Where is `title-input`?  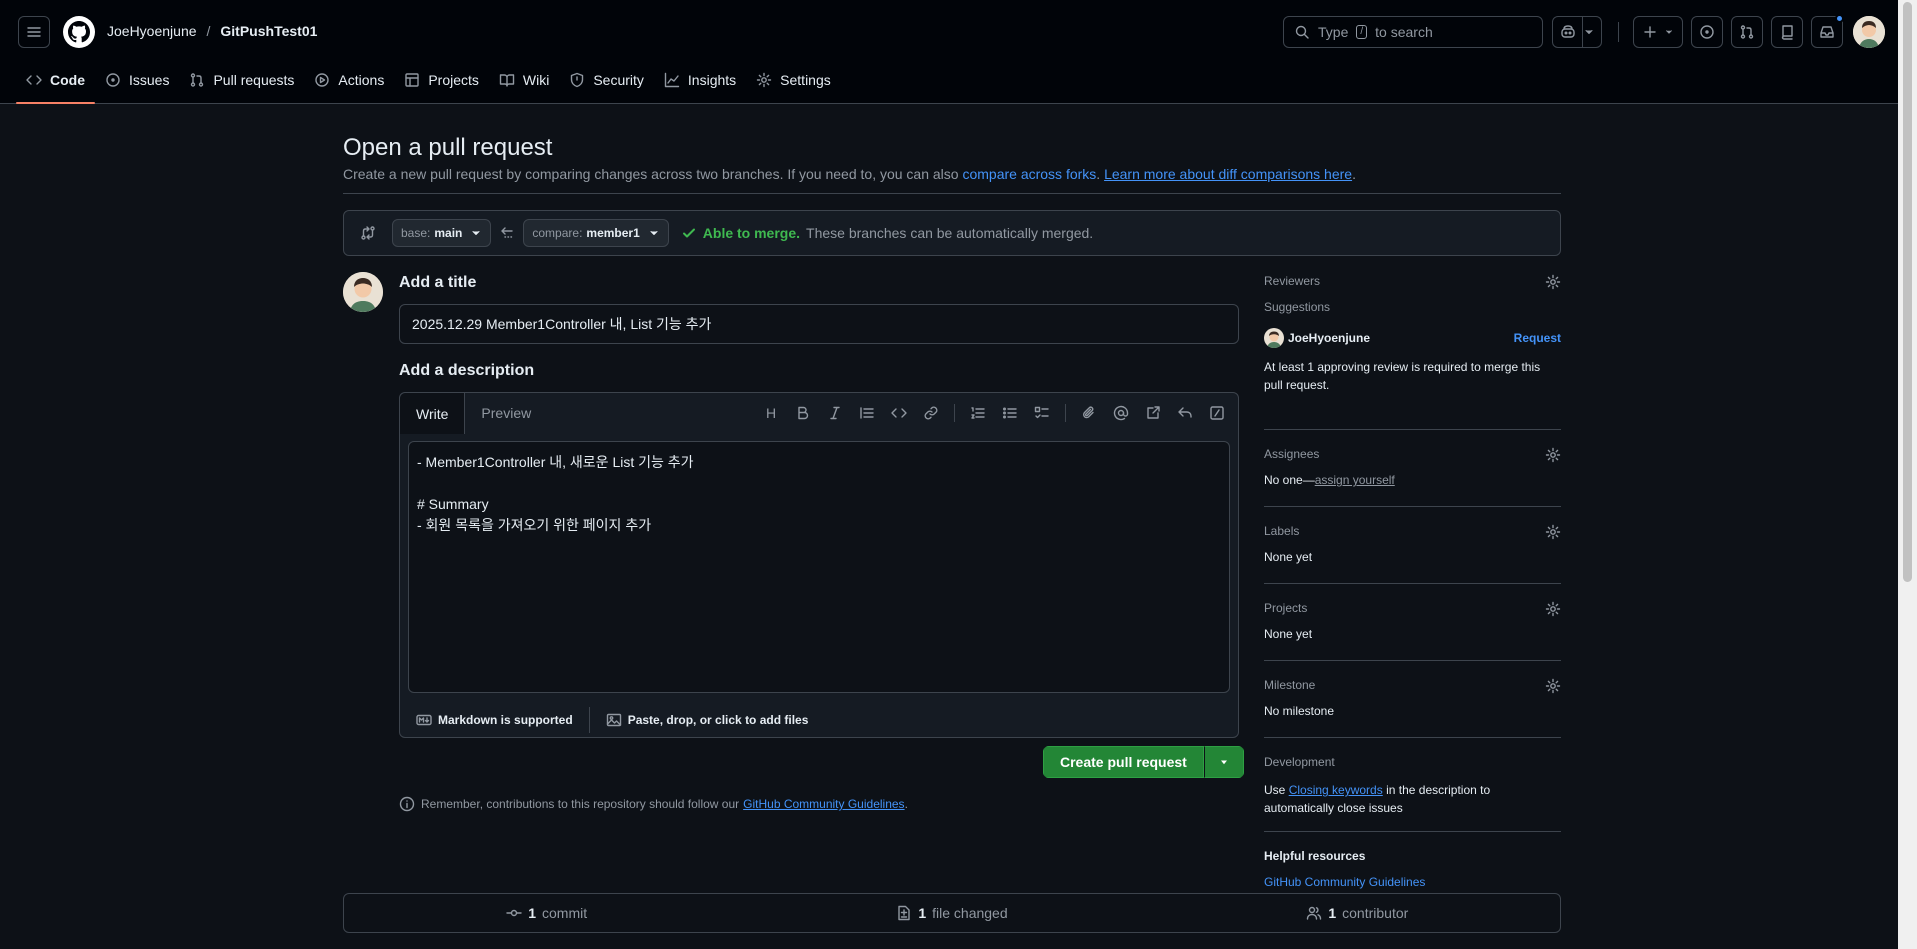 title-input is located at coordinates (819, 324).